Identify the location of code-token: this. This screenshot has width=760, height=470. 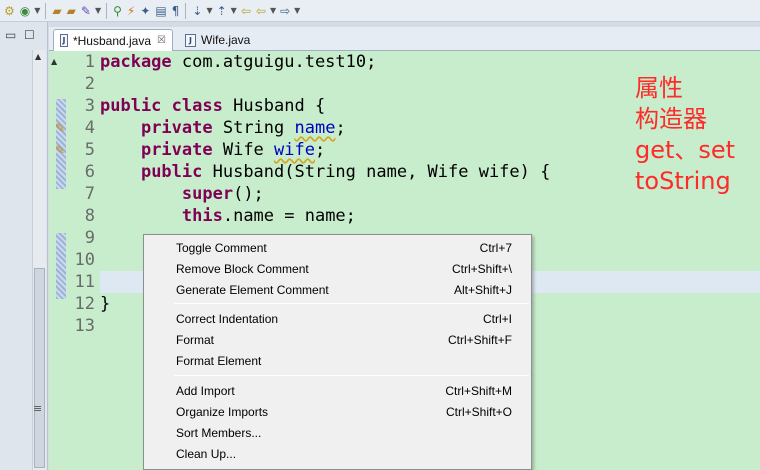
(202, 216).